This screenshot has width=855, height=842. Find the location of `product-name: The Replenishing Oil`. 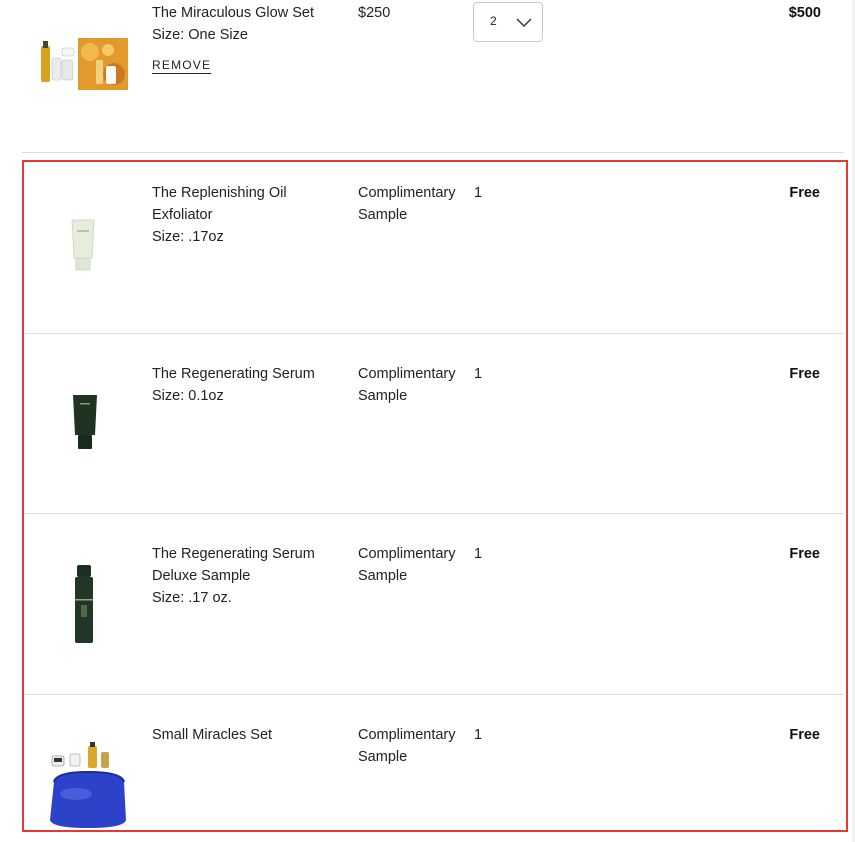

product-name: The Replenishing Oil is located at coordinates (219, 193).